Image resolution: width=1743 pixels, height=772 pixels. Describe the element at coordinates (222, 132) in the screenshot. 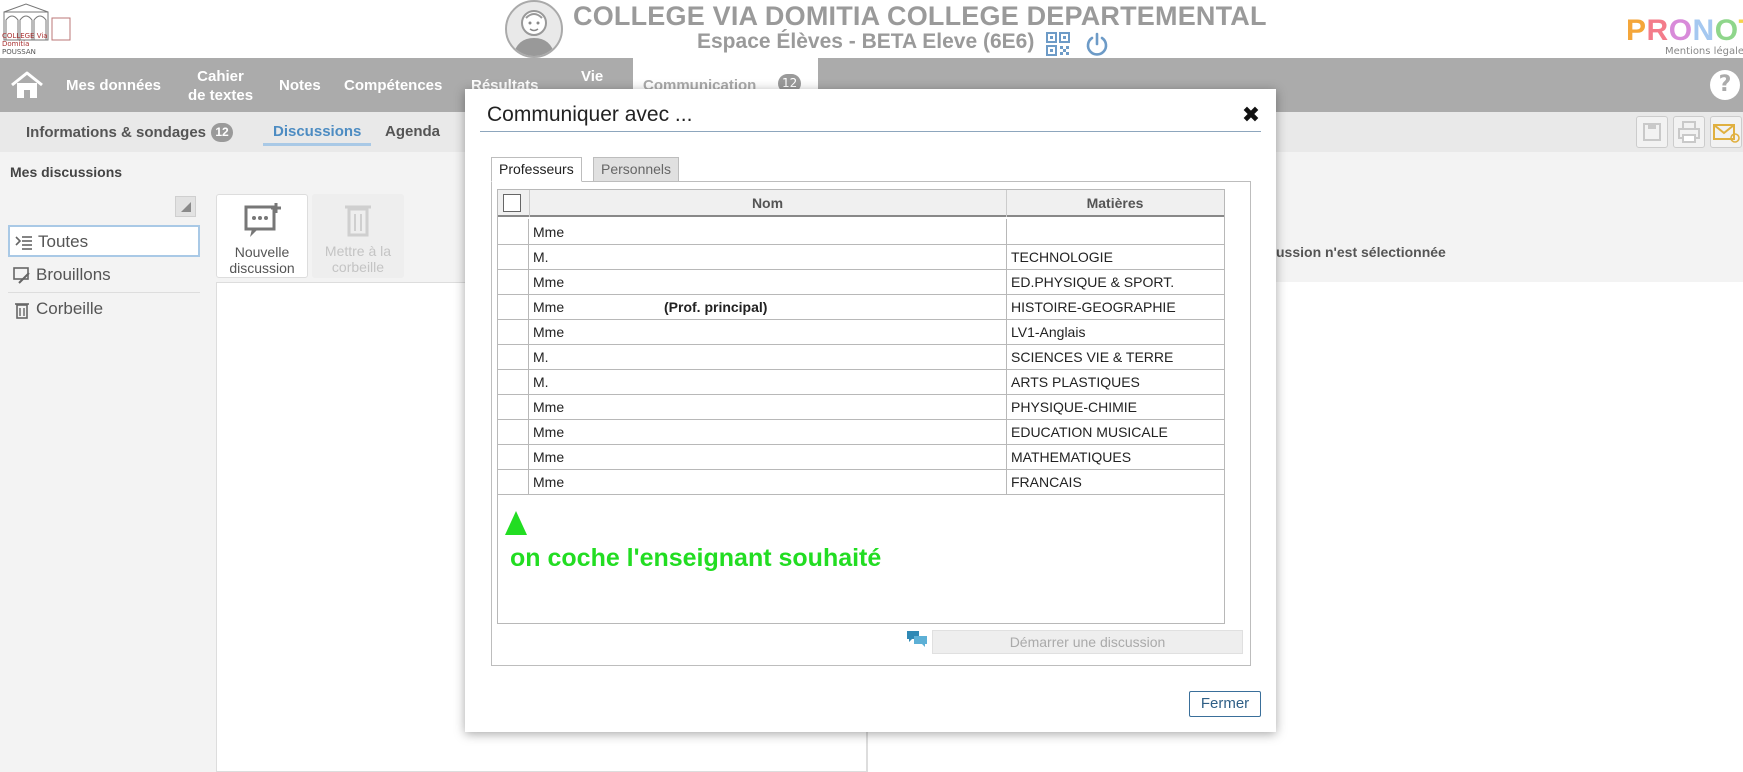

I see `info-count-badge: 12` at that location.